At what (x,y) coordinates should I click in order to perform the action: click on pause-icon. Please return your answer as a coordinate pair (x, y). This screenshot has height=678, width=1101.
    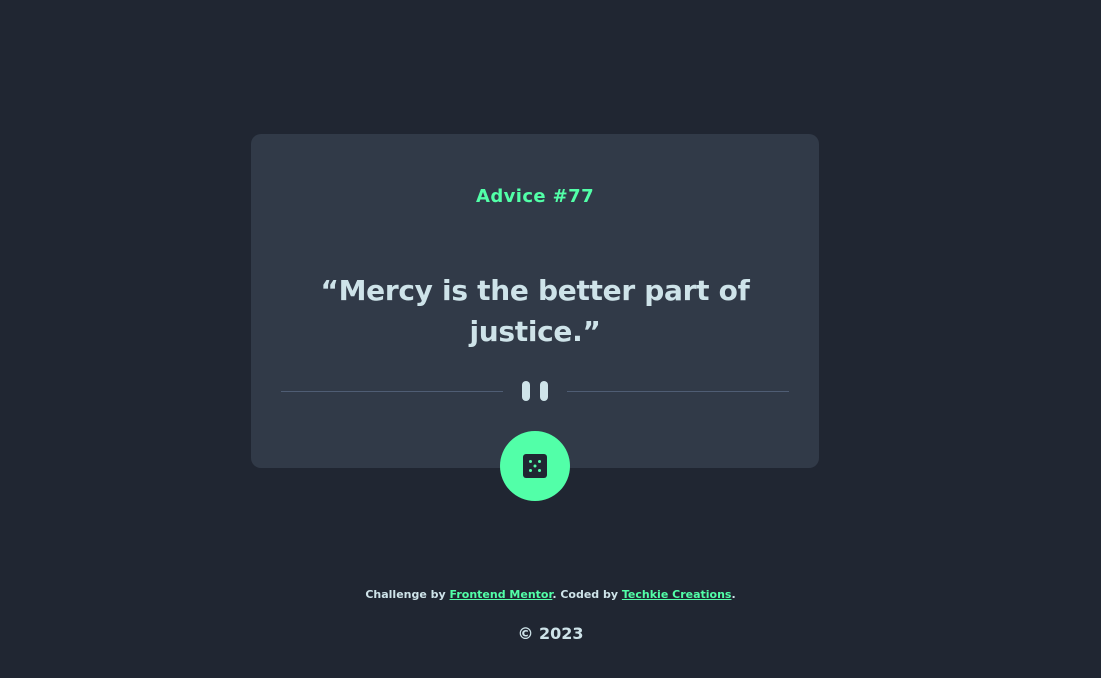
    Looking at the image, I should click on (535, 391).